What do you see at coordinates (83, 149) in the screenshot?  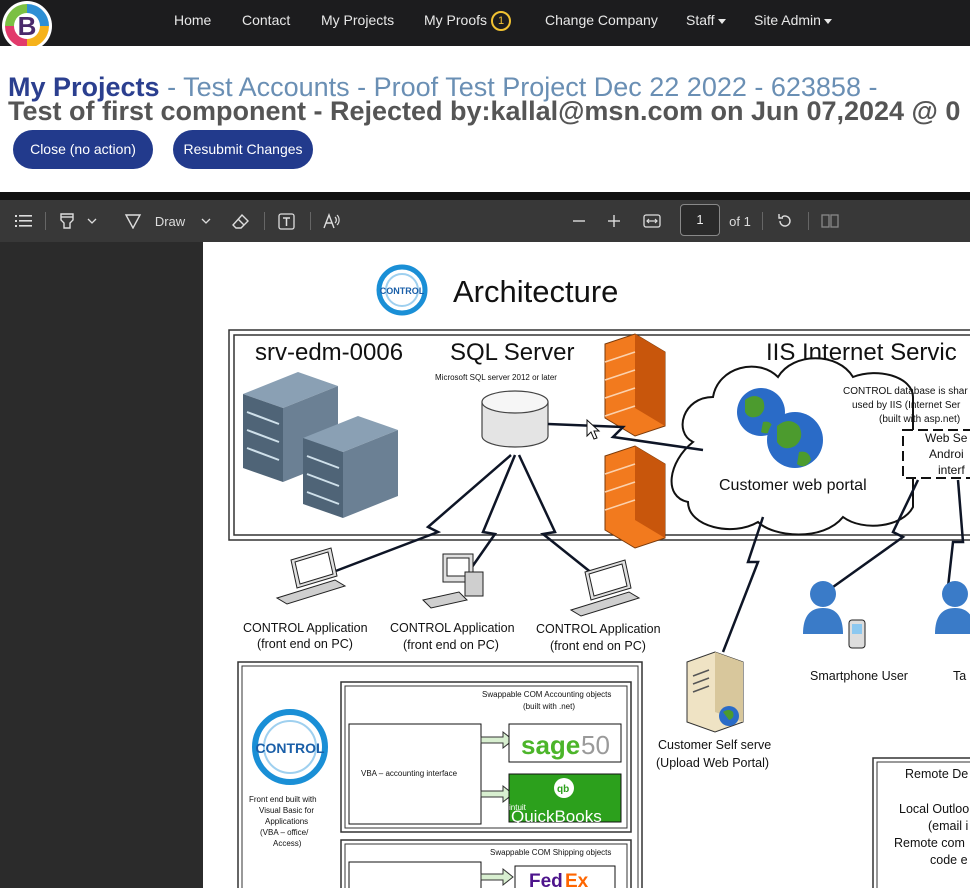 I see `close-no-action-button: Close (no action)` at bounding box center [83, 149].